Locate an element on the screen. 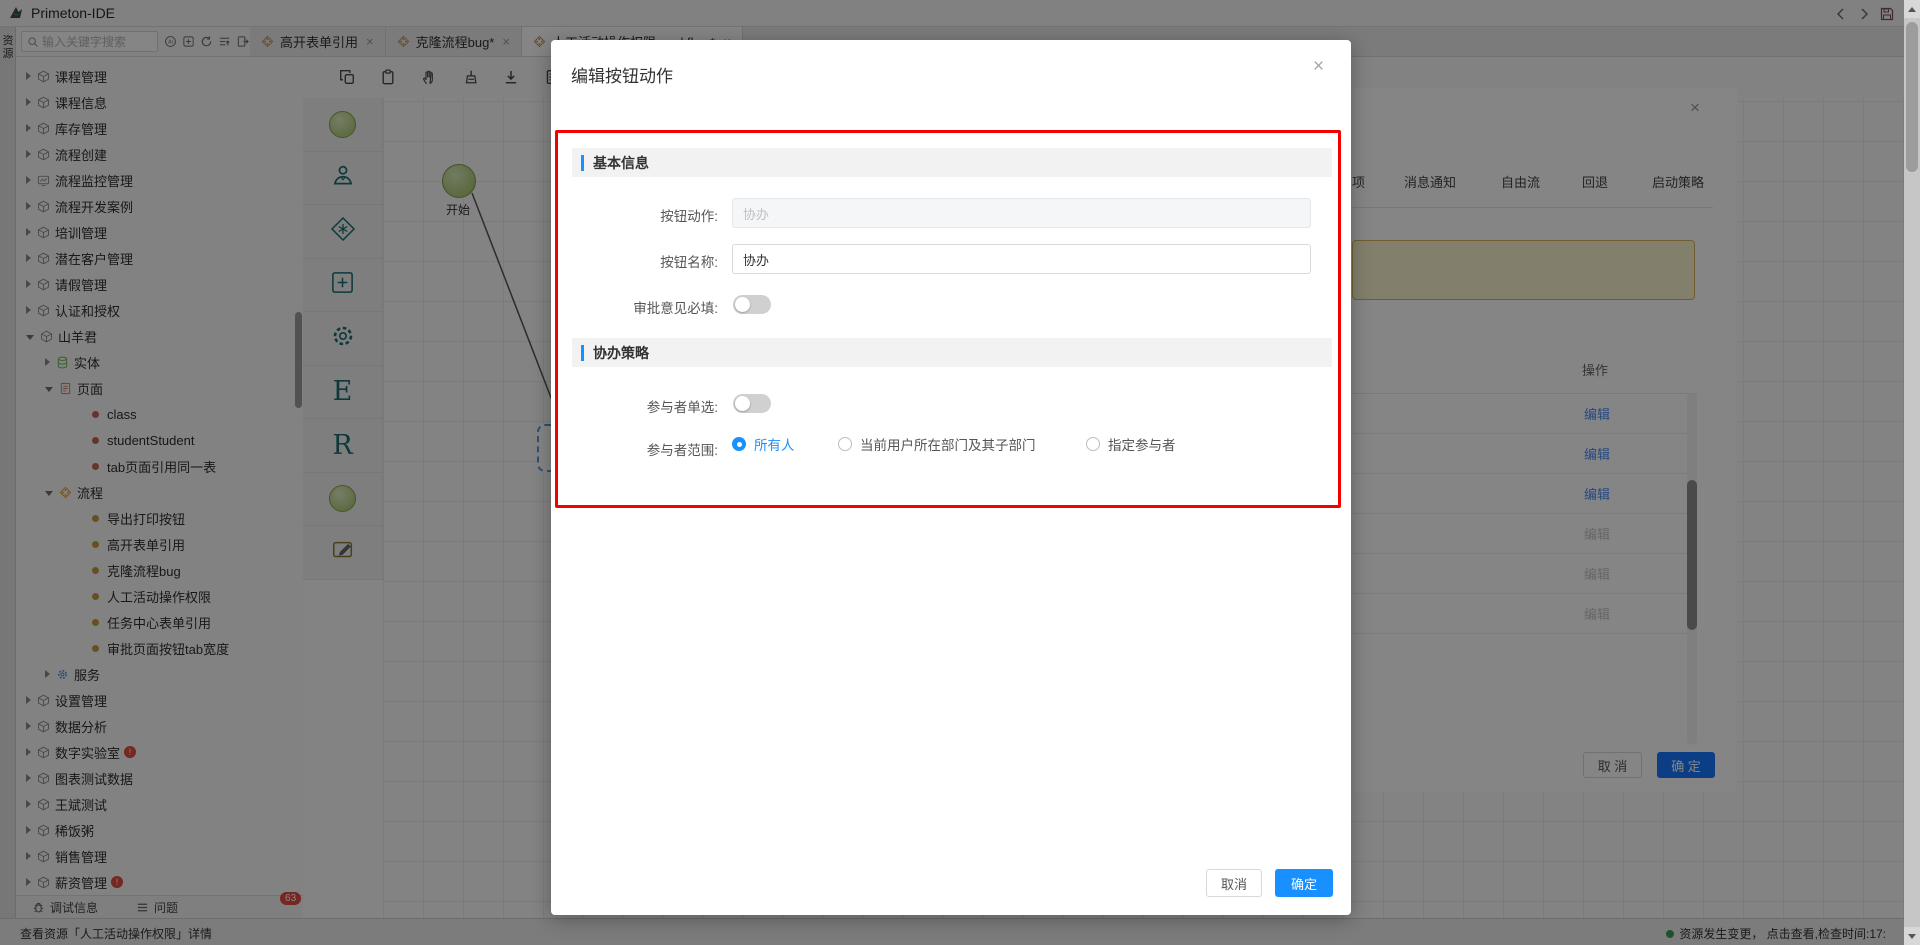 Image resolution: width=1920 pixels, height=945 pixels. modal-title: 编辑按钮动作 is located at coordinates (622, 76).